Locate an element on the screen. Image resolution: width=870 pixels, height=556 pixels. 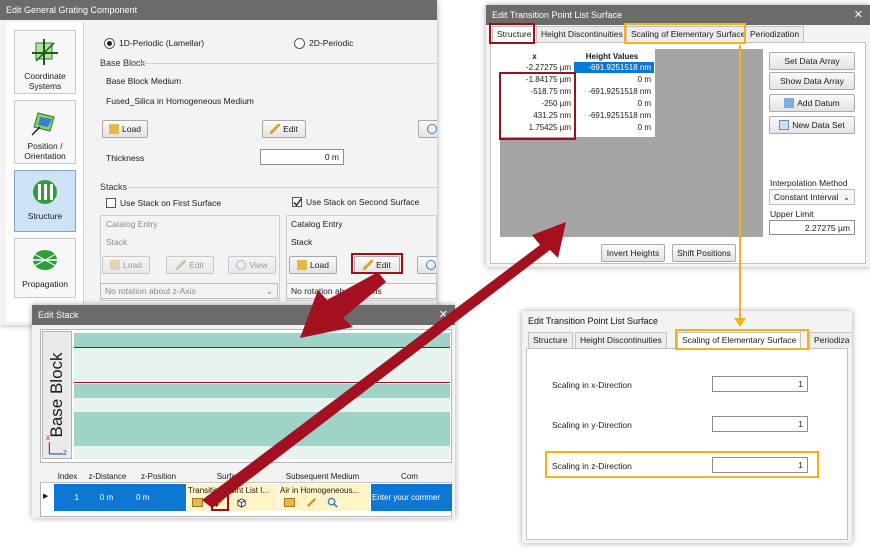
col-header-height: Height Values is located at coordinates (612, 56).